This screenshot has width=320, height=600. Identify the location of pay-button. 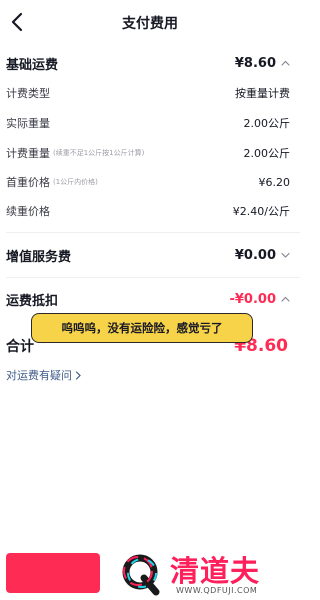
(53, 573).